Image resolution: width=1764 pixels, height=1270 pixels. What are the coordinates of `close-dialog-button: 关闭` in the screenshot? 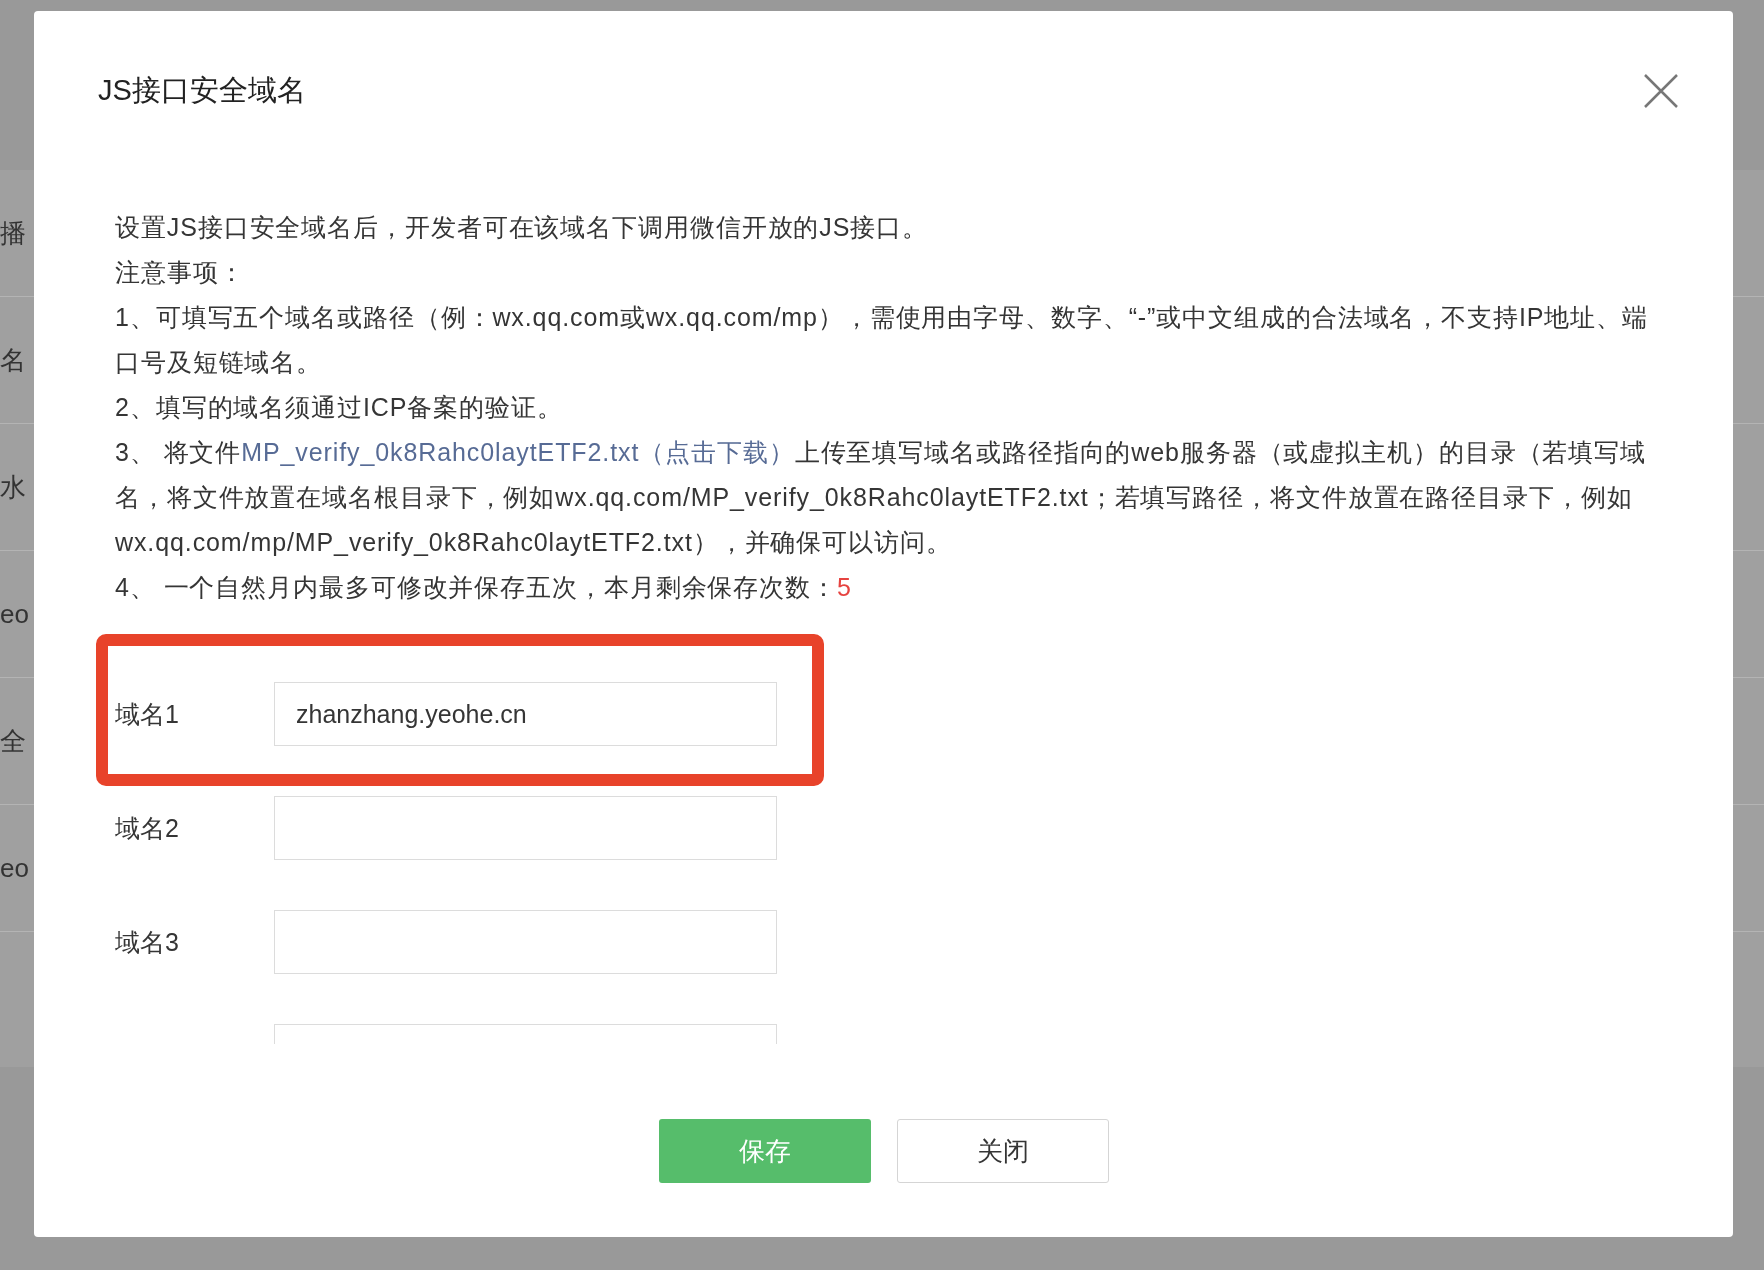 It's located at (1002, 1151).